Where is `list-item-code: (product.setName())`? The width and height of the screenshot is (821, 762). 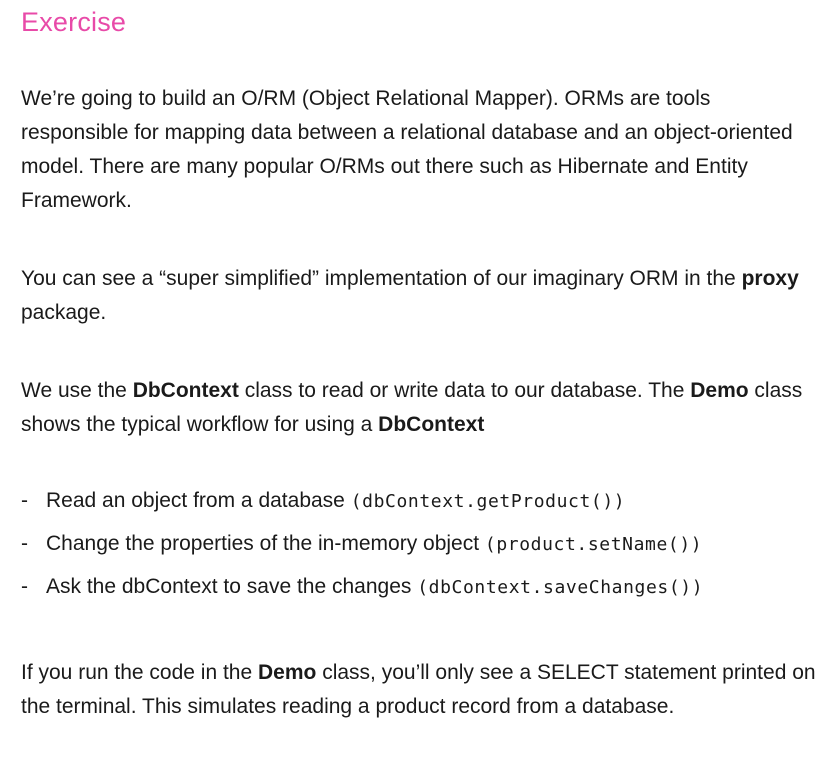 list-item-code: (product.setName()) is located at coordinates (593, 544).